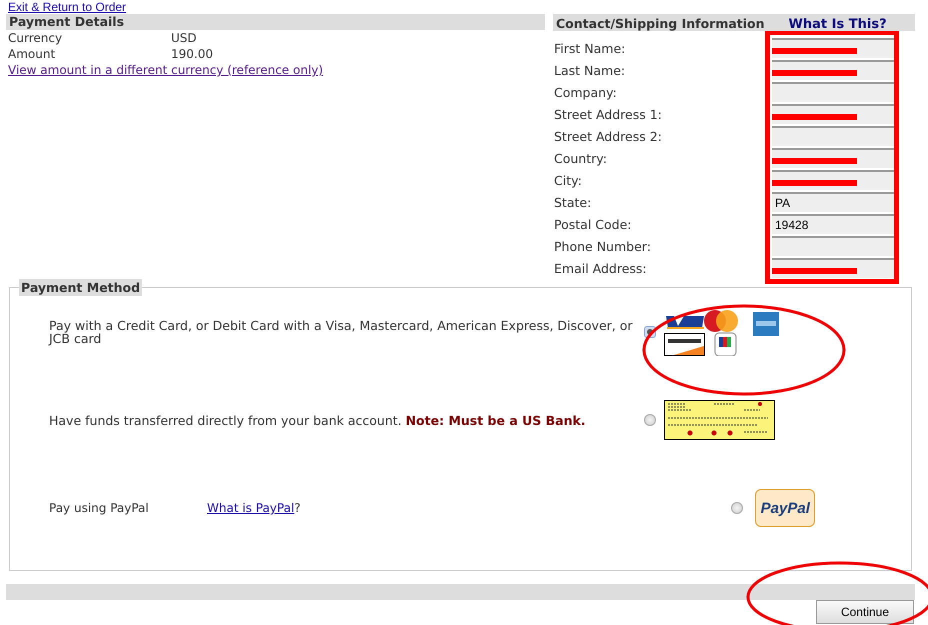 The height and width of the screenshot is (625, 928). I want to click on help-link: What Is This?, so click(837, 22).